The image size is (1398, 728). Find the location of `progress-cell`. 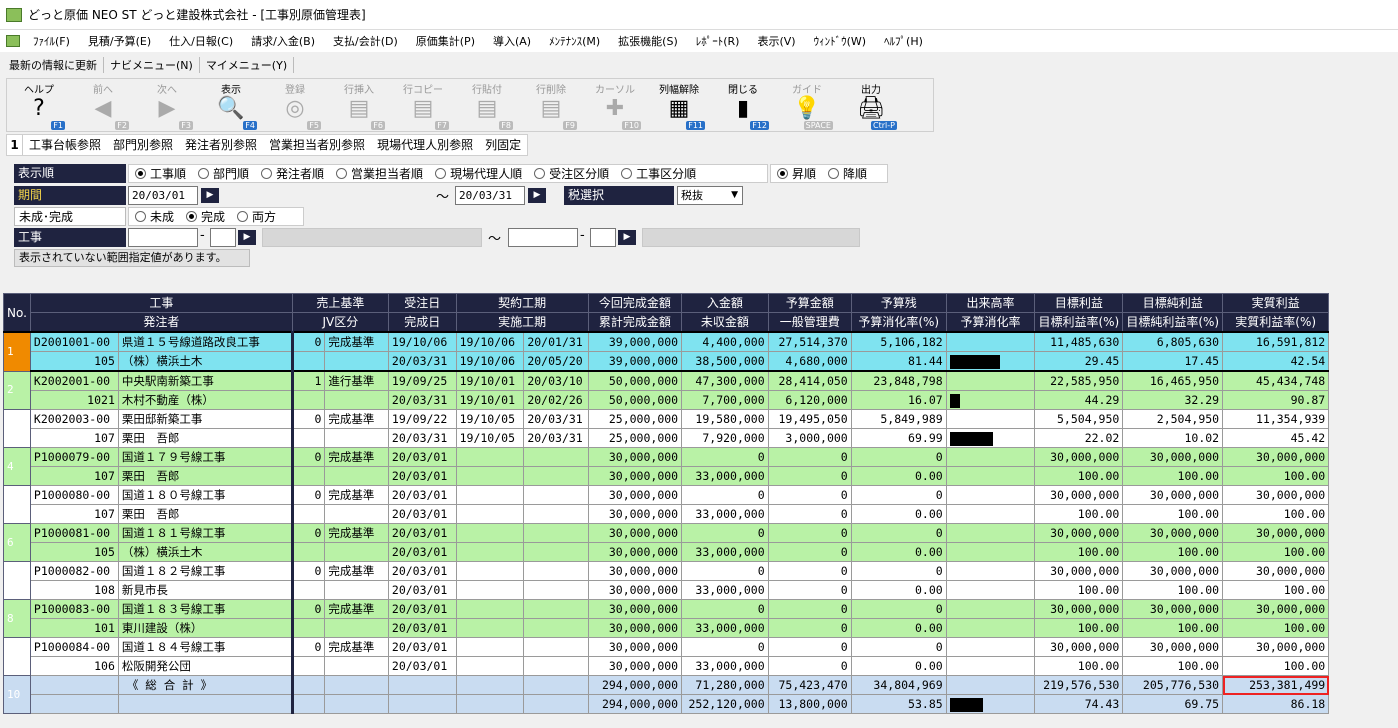

progress-cell is located at coordinates (990, 666).